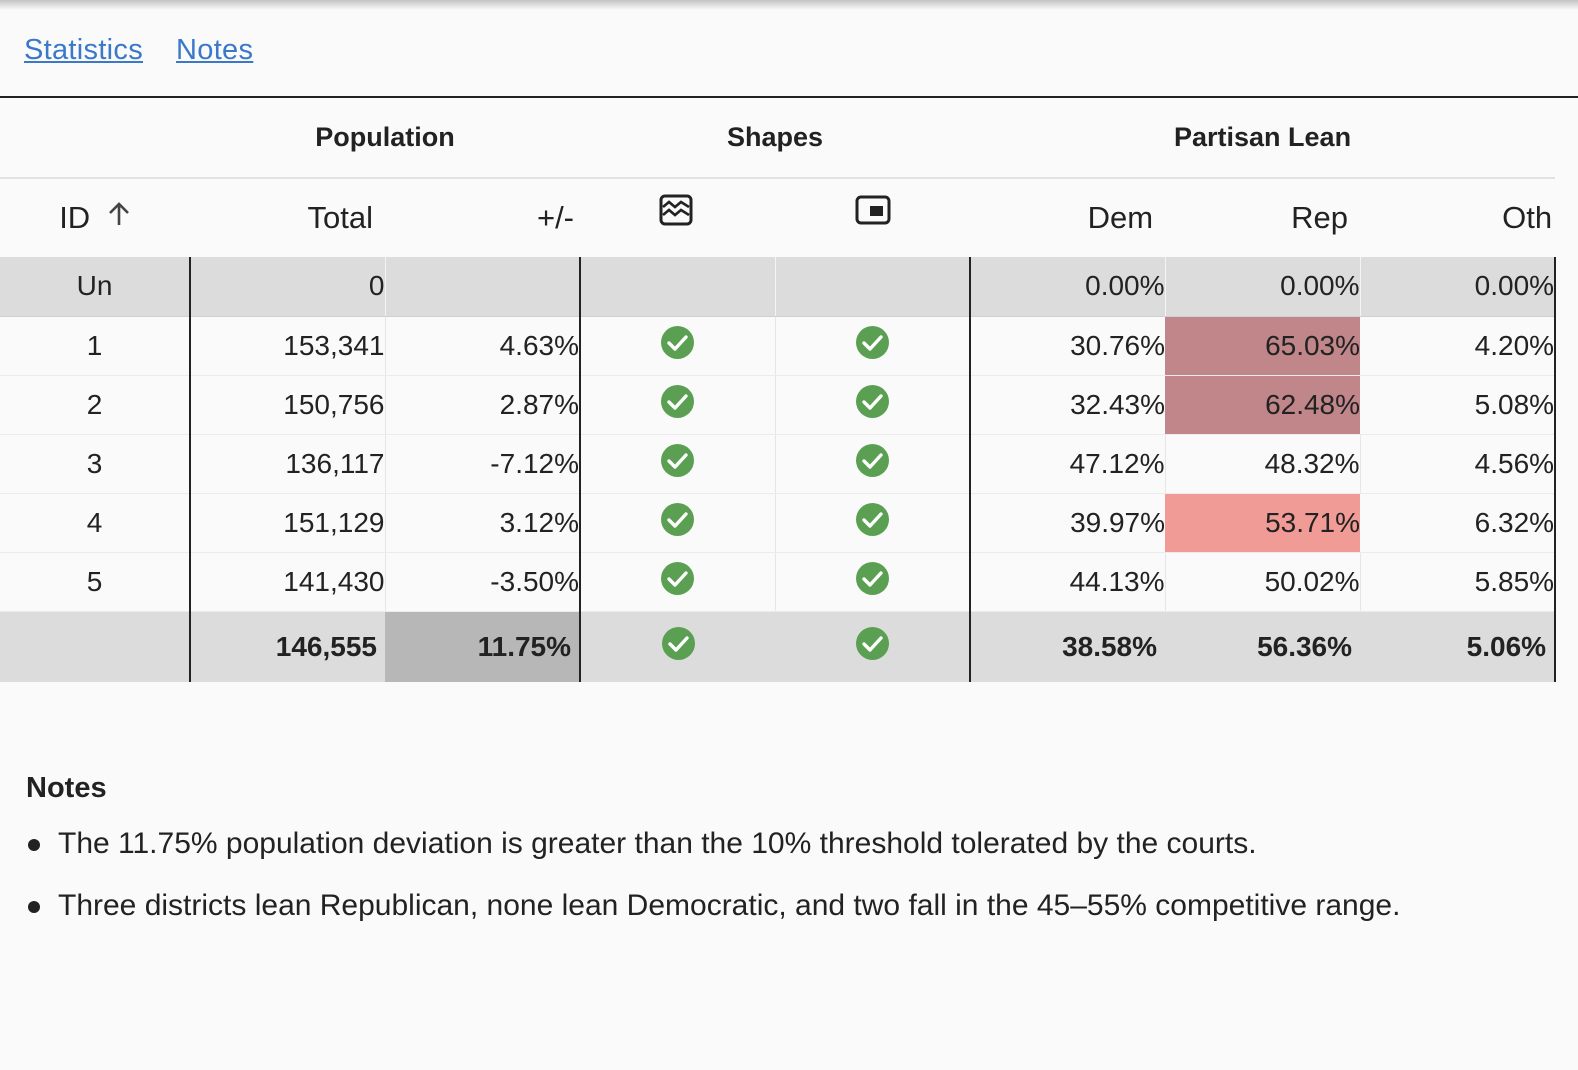 Image resolution: width=1578 pixels, height=1070 pixels. Describe the element at coordinates (482, 217) in the screenshot. I see `column-header-deviation: +/-` at that location.